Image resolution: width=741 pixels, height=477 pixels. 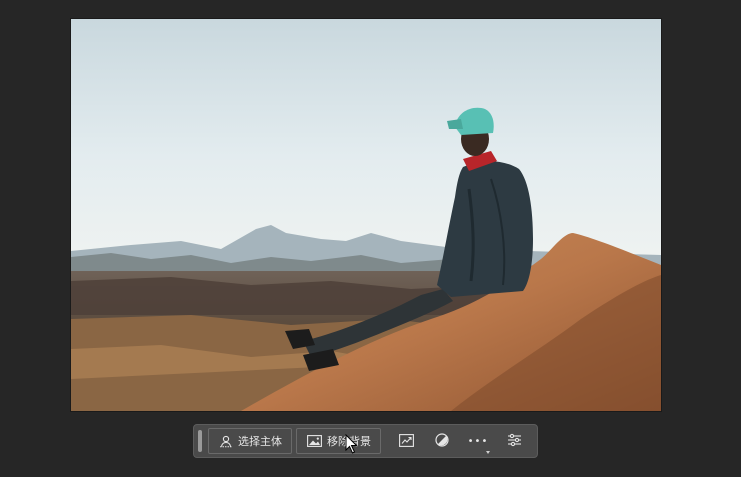 I want to click on sliders-icon, so click(x=514, y=441).